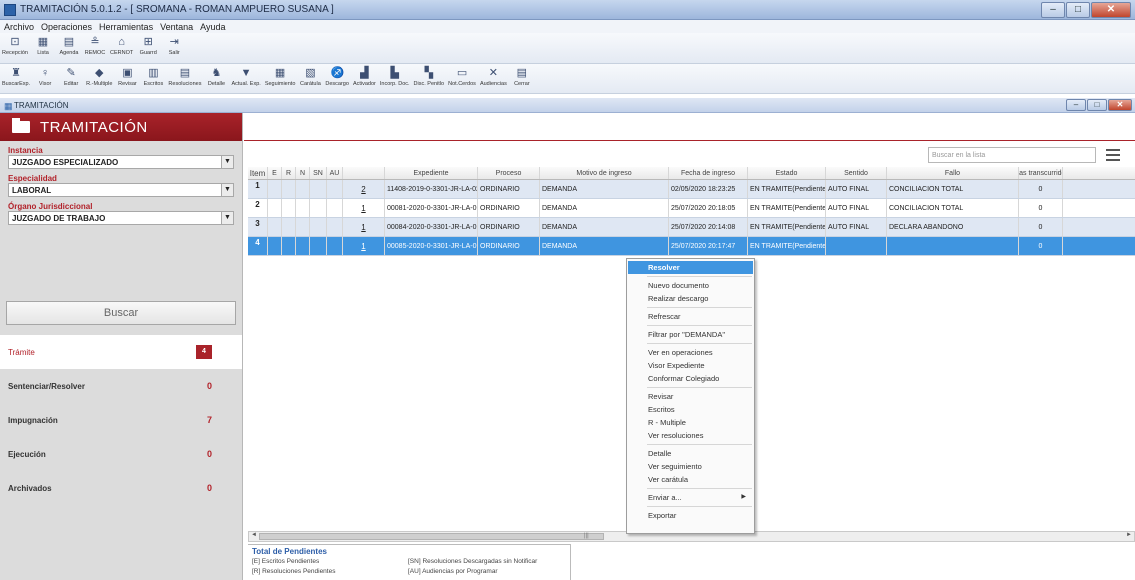  I want to click on close-button: ✕, so click(1111, 10).